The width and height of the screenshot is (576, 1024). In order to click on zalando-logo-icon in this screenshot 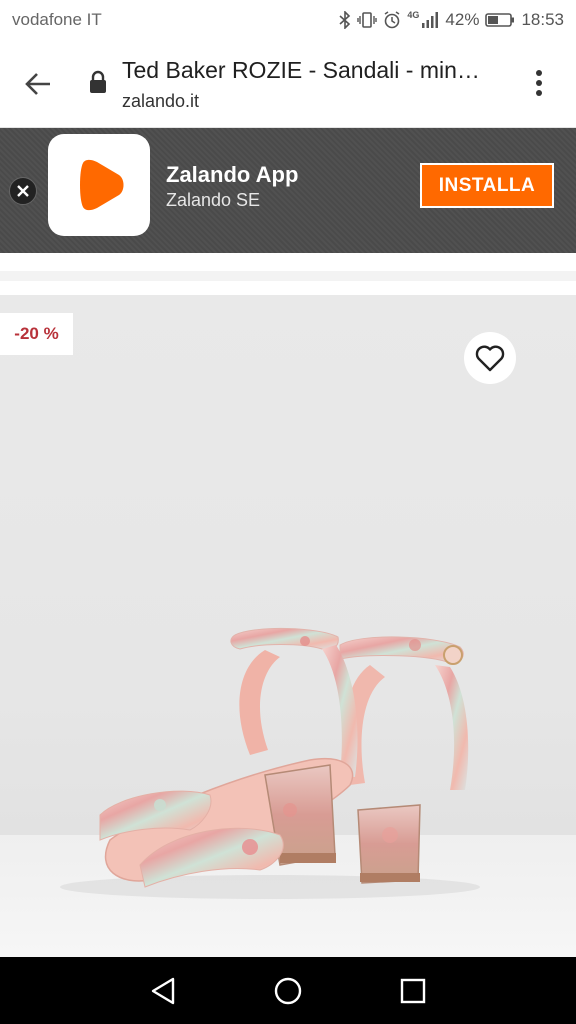, I will do `click(102, 185)`.